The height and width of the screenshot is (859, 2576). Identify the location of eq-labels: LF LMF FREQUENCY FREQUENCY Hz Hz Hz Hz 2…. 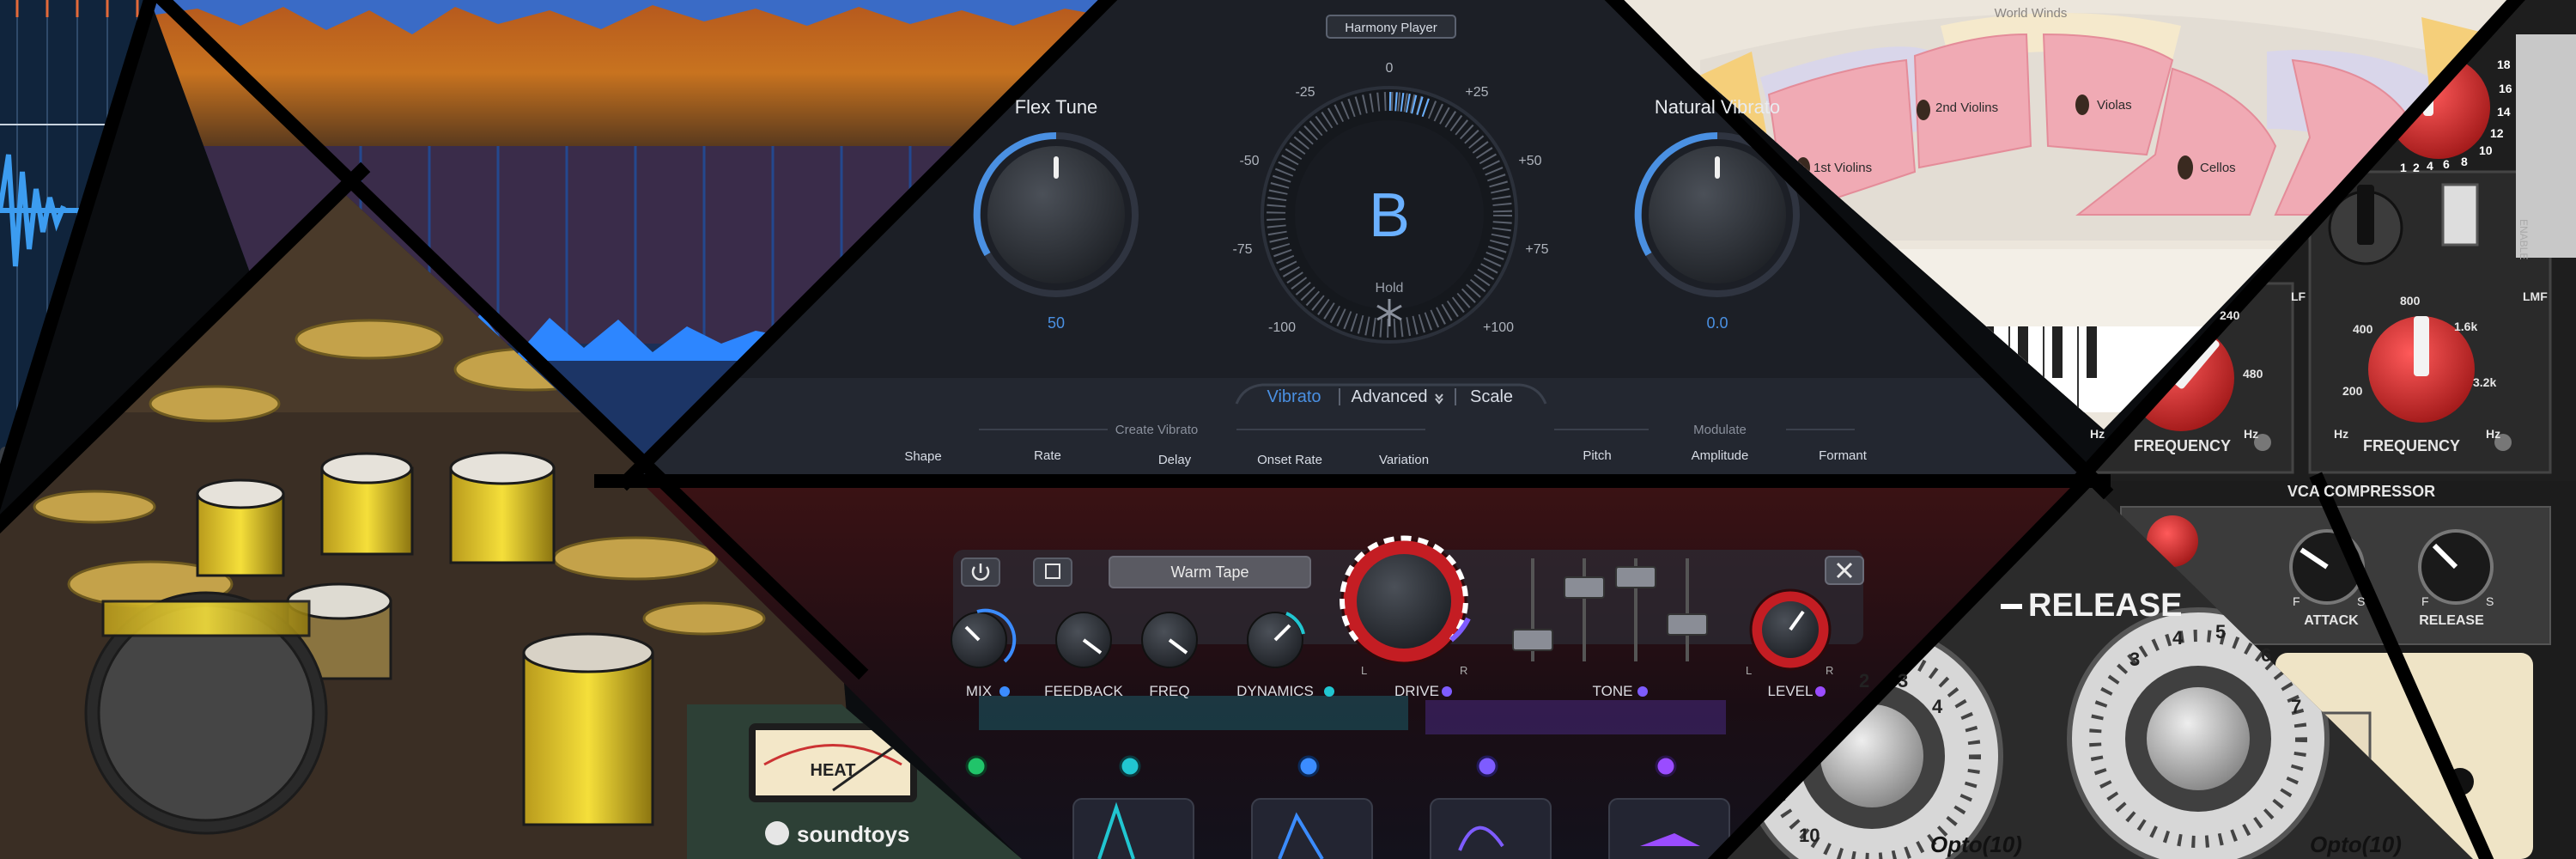
(2319, 371).